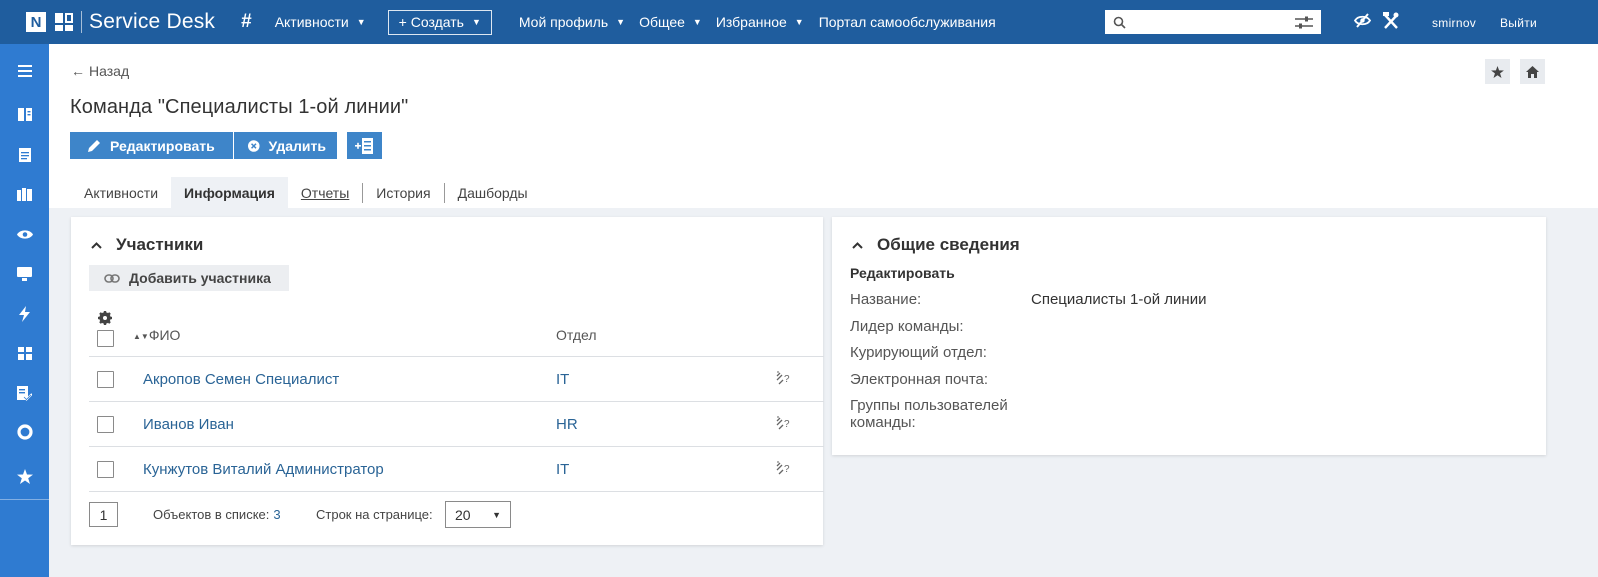 The height and width of the screenshot is (577, 1598). I want to click on edit-check-icon, so click(24, 393).